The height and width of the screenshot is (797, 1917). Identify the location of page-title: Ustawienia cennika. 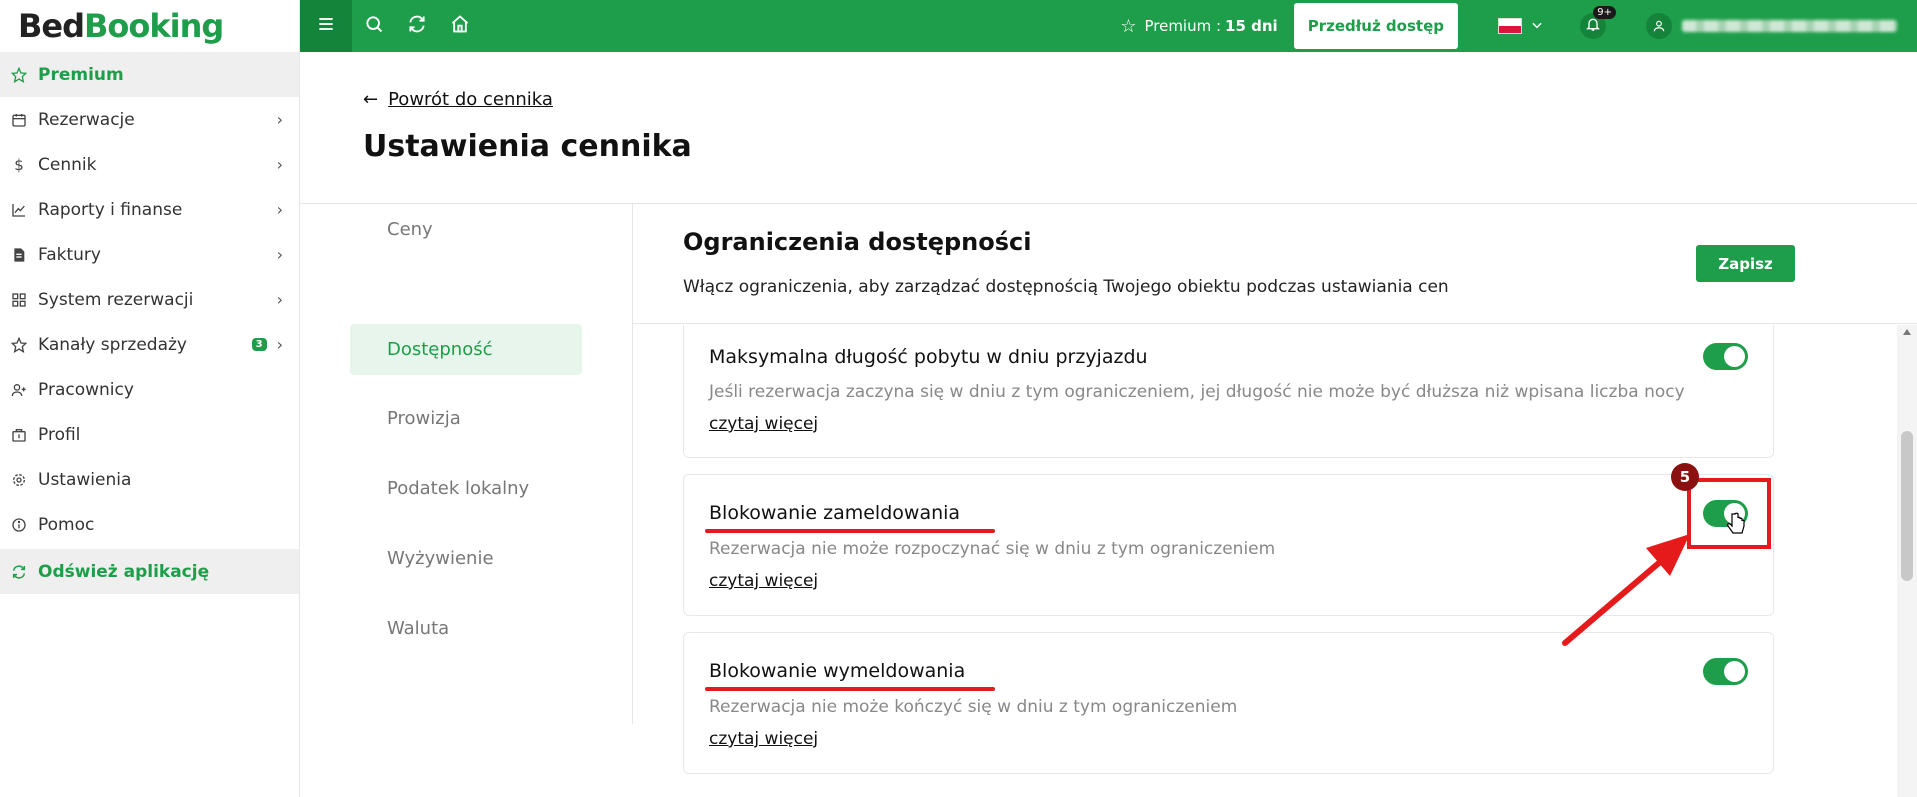
(527, 146).